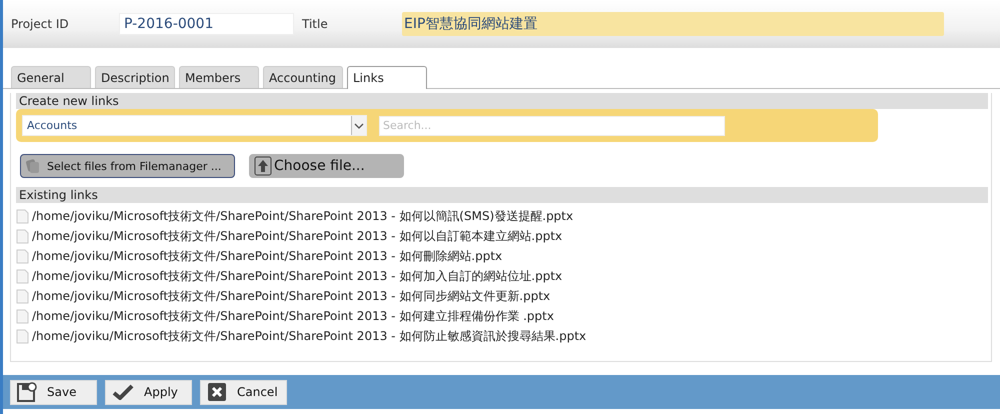  Describe the element at coordinates (502, 195) in the screenshot. I see `section-header: Existing links` at that location.